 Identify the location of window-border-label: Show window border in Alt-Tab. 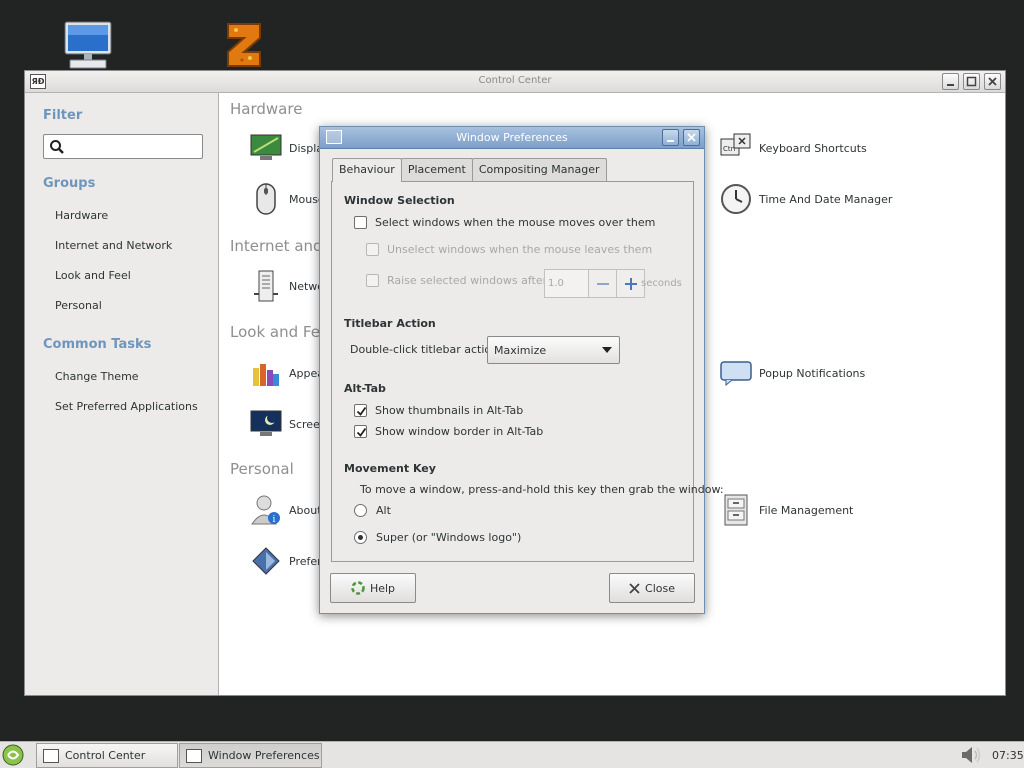
(459, 431).